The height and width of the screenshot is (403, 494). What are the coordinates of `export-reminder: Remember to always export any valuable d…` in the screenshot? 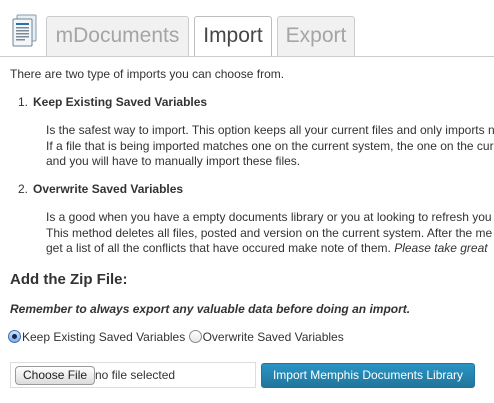 It's located at (210, 309).